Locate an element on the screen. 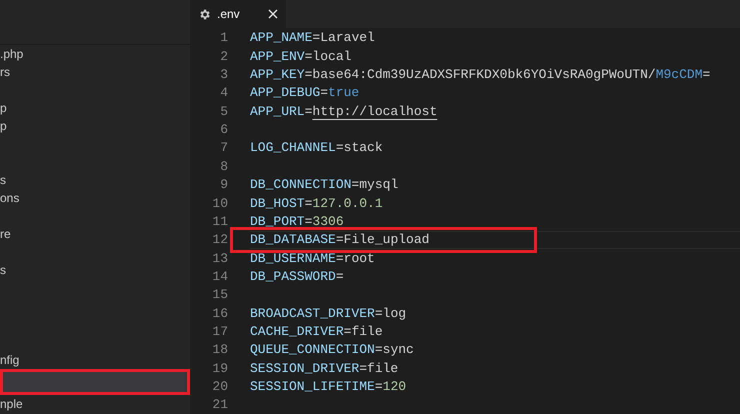 The width and height of the screenshot is (740, 414). env-key: DB_USERNAME is located at coordinates (293, 258).